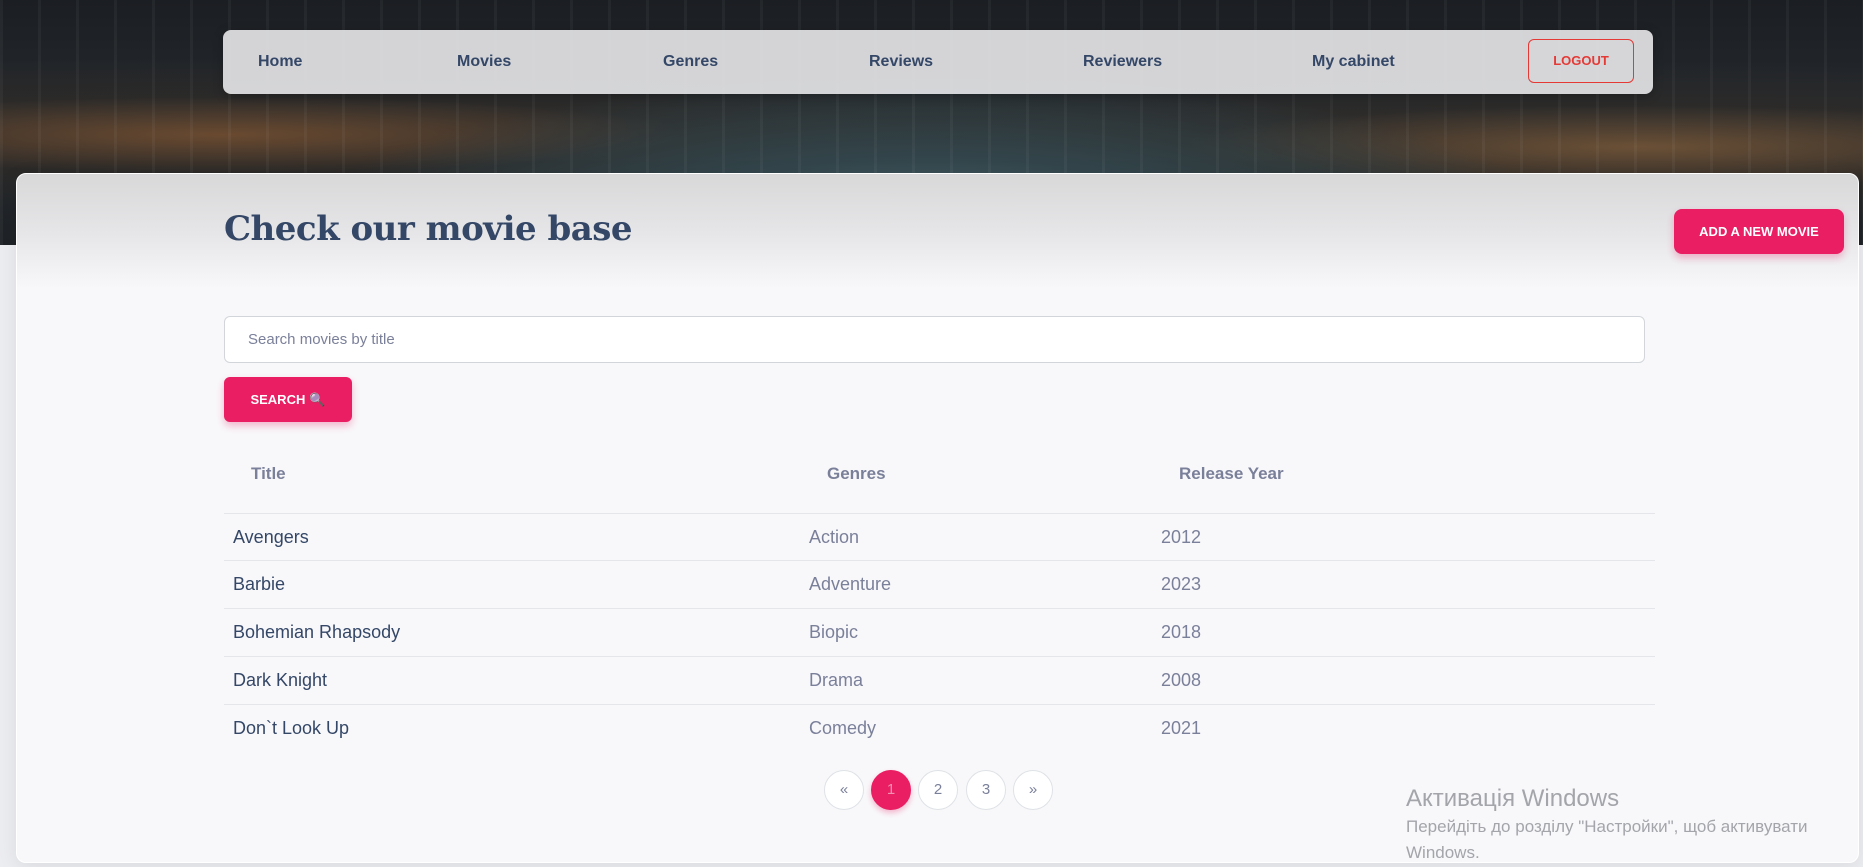 The width and height of the screenshot is (1863, 867). I want to click on pagination-prev-button: «, so click(844, 790).